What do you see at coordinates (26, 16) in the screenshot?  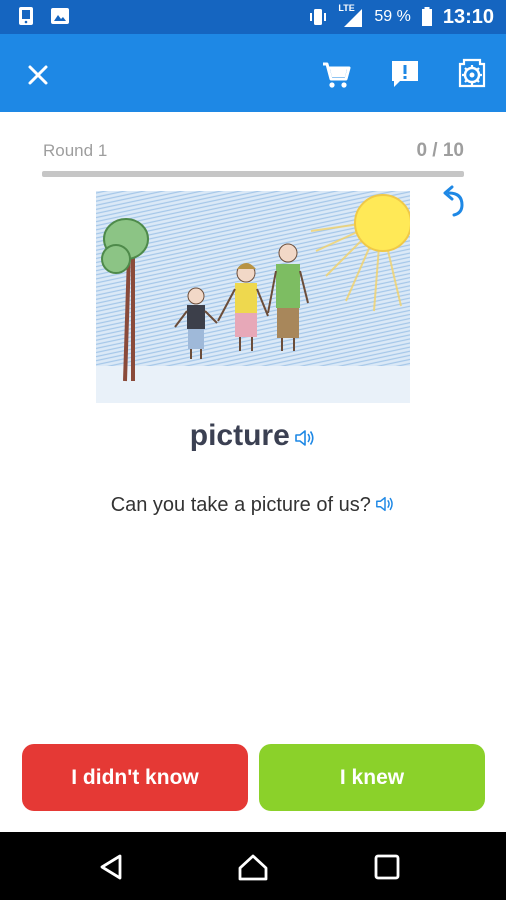 I see `phone-notification-icon` at bounding box center [26, 16].